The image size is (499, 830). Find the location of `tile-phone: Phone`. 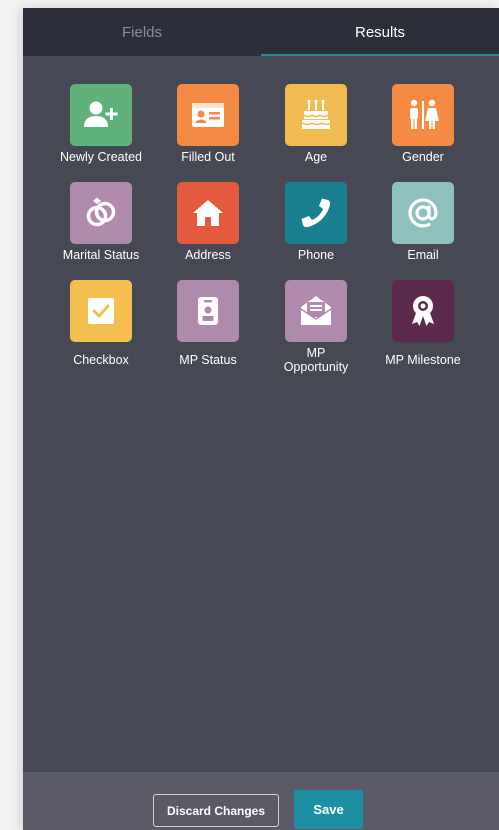

tile-phone: Phone is located at coordinates (316, 222).